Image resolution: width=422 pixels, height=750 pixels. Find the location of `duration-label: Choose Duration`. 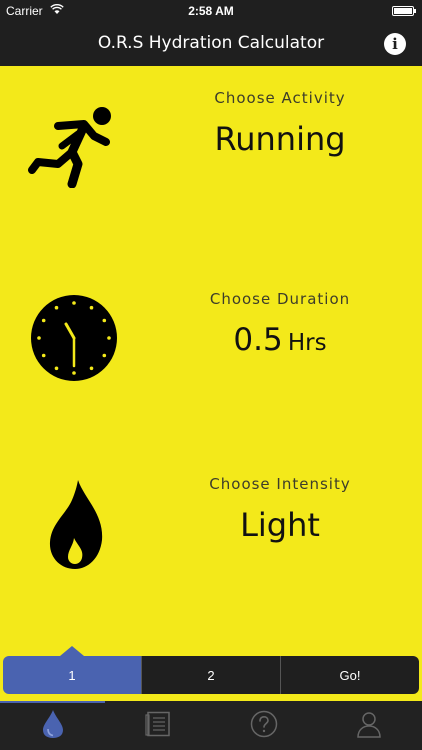

duration-label: Choose Duration is located at coordinates (280, 299).